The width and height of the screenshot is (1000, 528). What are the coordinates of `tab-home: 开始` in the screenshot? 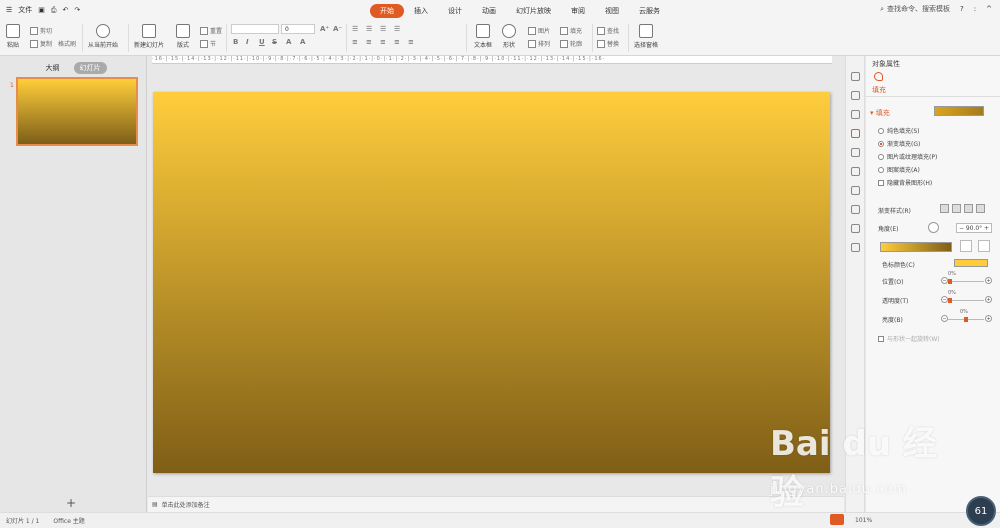 It's located at (387, 11).